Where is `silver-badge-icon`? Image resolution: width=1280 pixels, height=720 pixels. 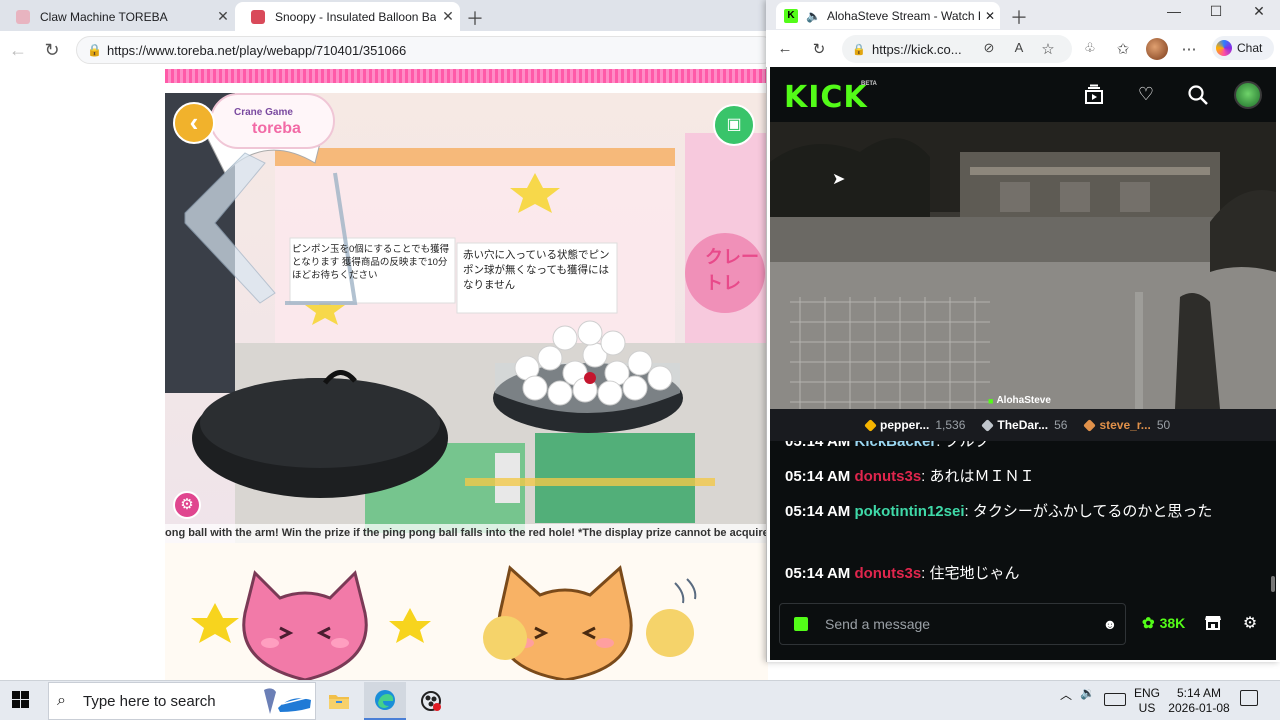
silver-badge-icon is located at coordinates (988, 425).